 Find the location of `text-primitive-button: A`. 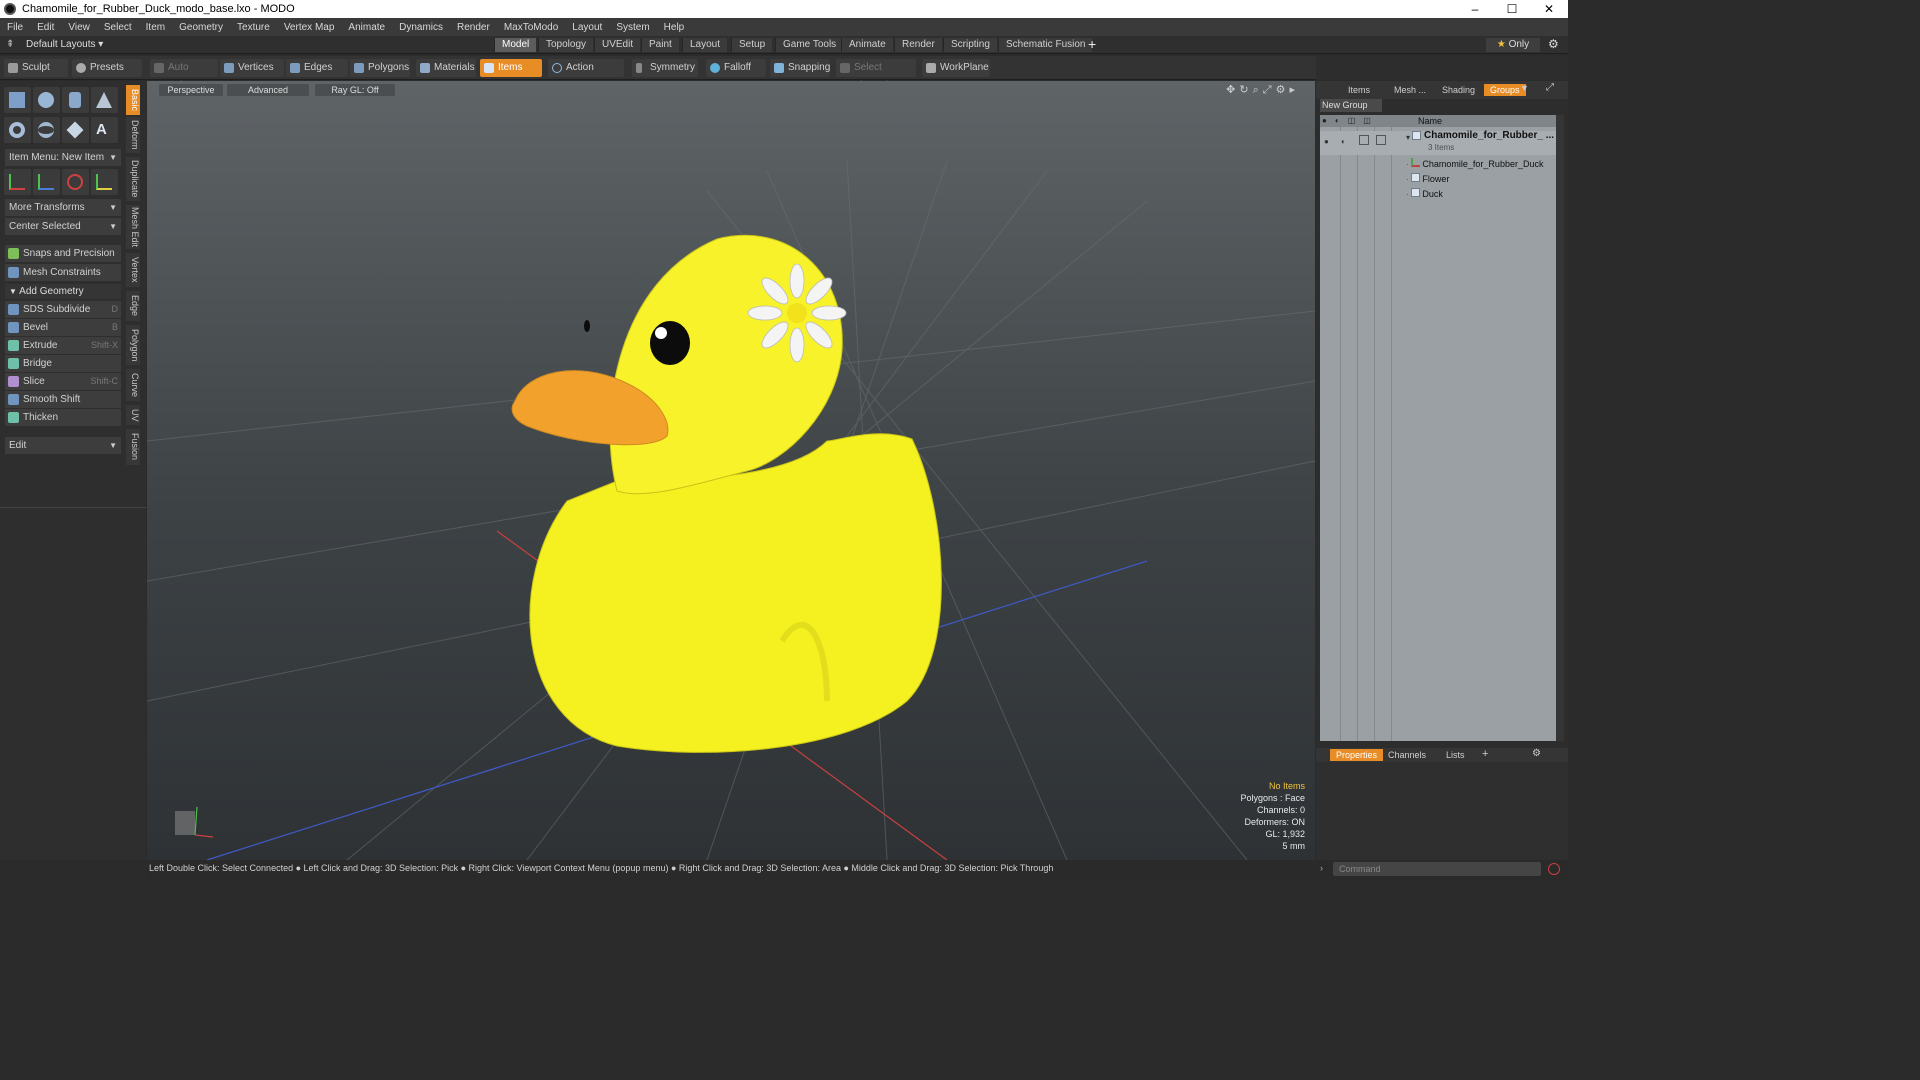

text-primitive-button: A is located at coordinates (104, 130).